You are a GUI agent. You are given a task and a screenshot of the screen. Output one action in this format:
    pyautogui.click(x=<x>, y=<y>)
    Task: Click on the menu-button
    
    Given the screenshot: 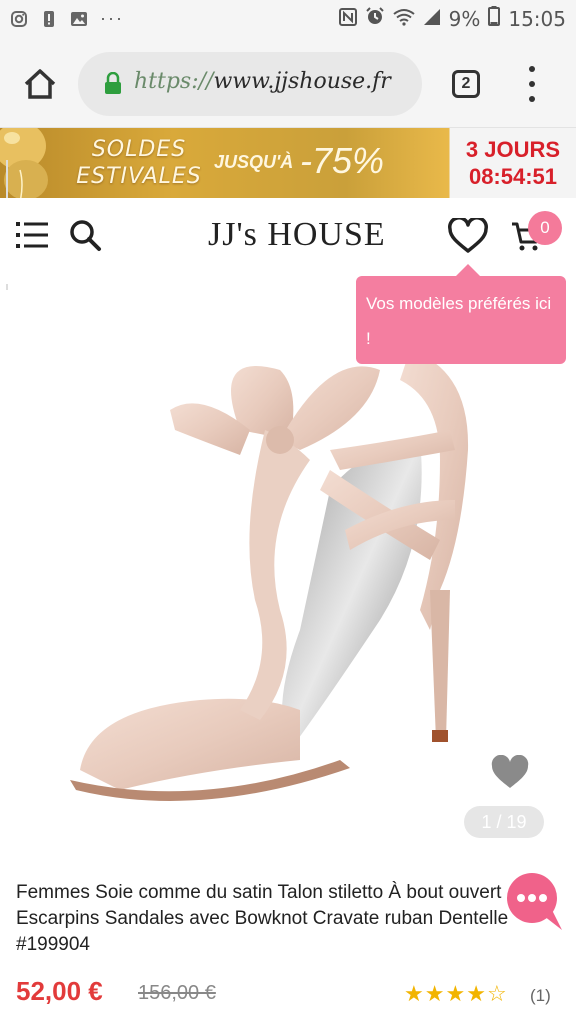 What is the action you would take?
    pyautogui.click(x=32, y=235)
    